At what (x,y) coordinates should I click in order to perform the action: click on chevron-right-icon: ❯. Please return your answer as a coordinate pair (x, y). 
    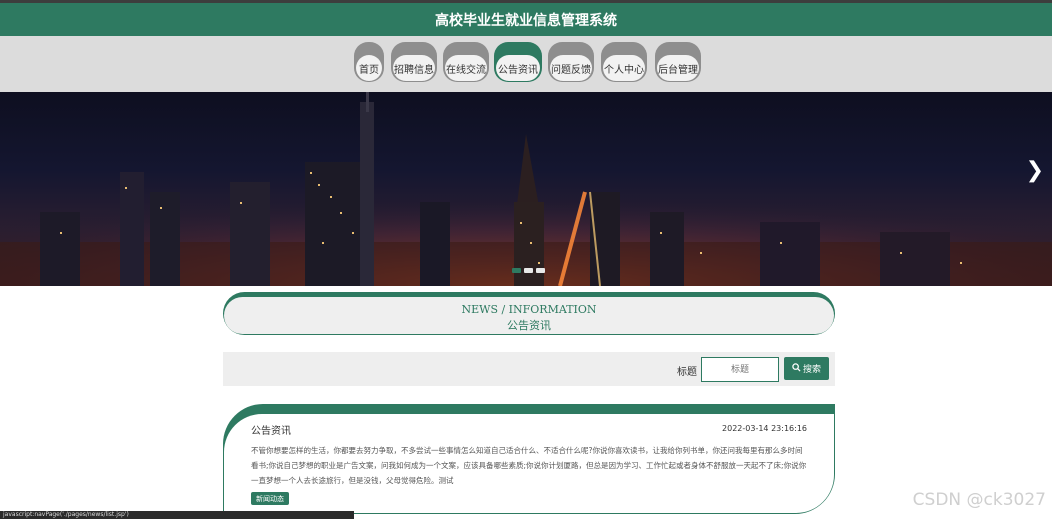
    Looking at the image, I should click on (1035, 170).